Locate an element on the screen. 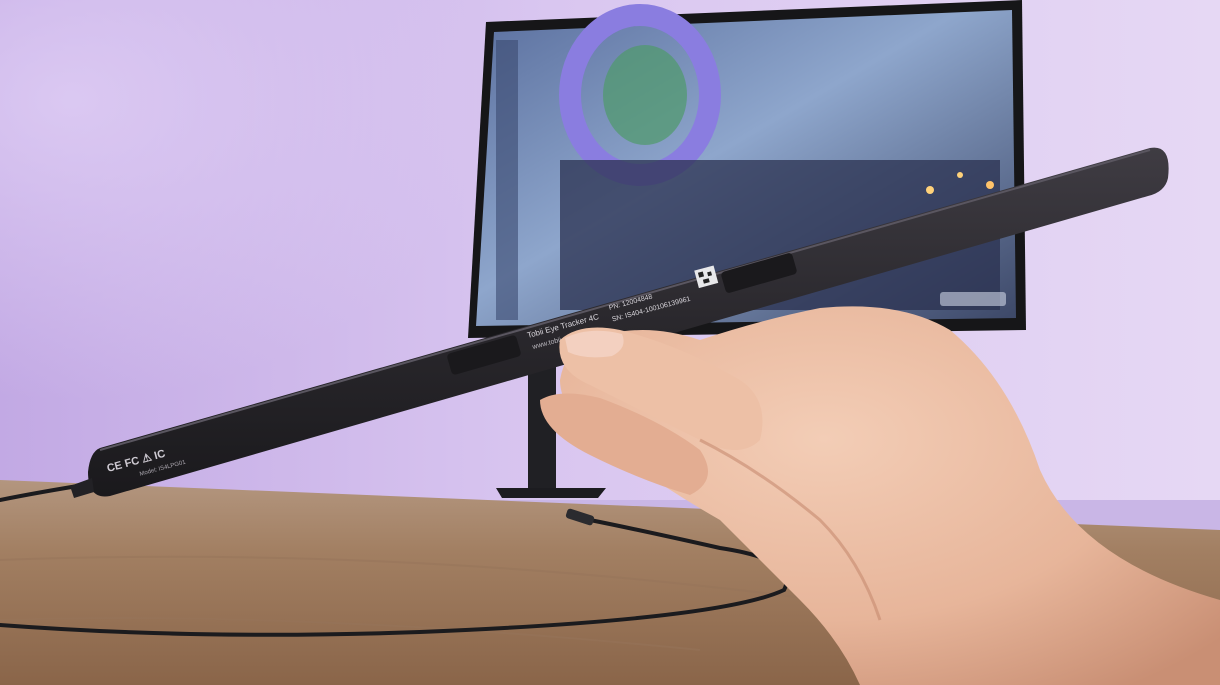  monitor-stand-base is located at coordinates (551, 493).